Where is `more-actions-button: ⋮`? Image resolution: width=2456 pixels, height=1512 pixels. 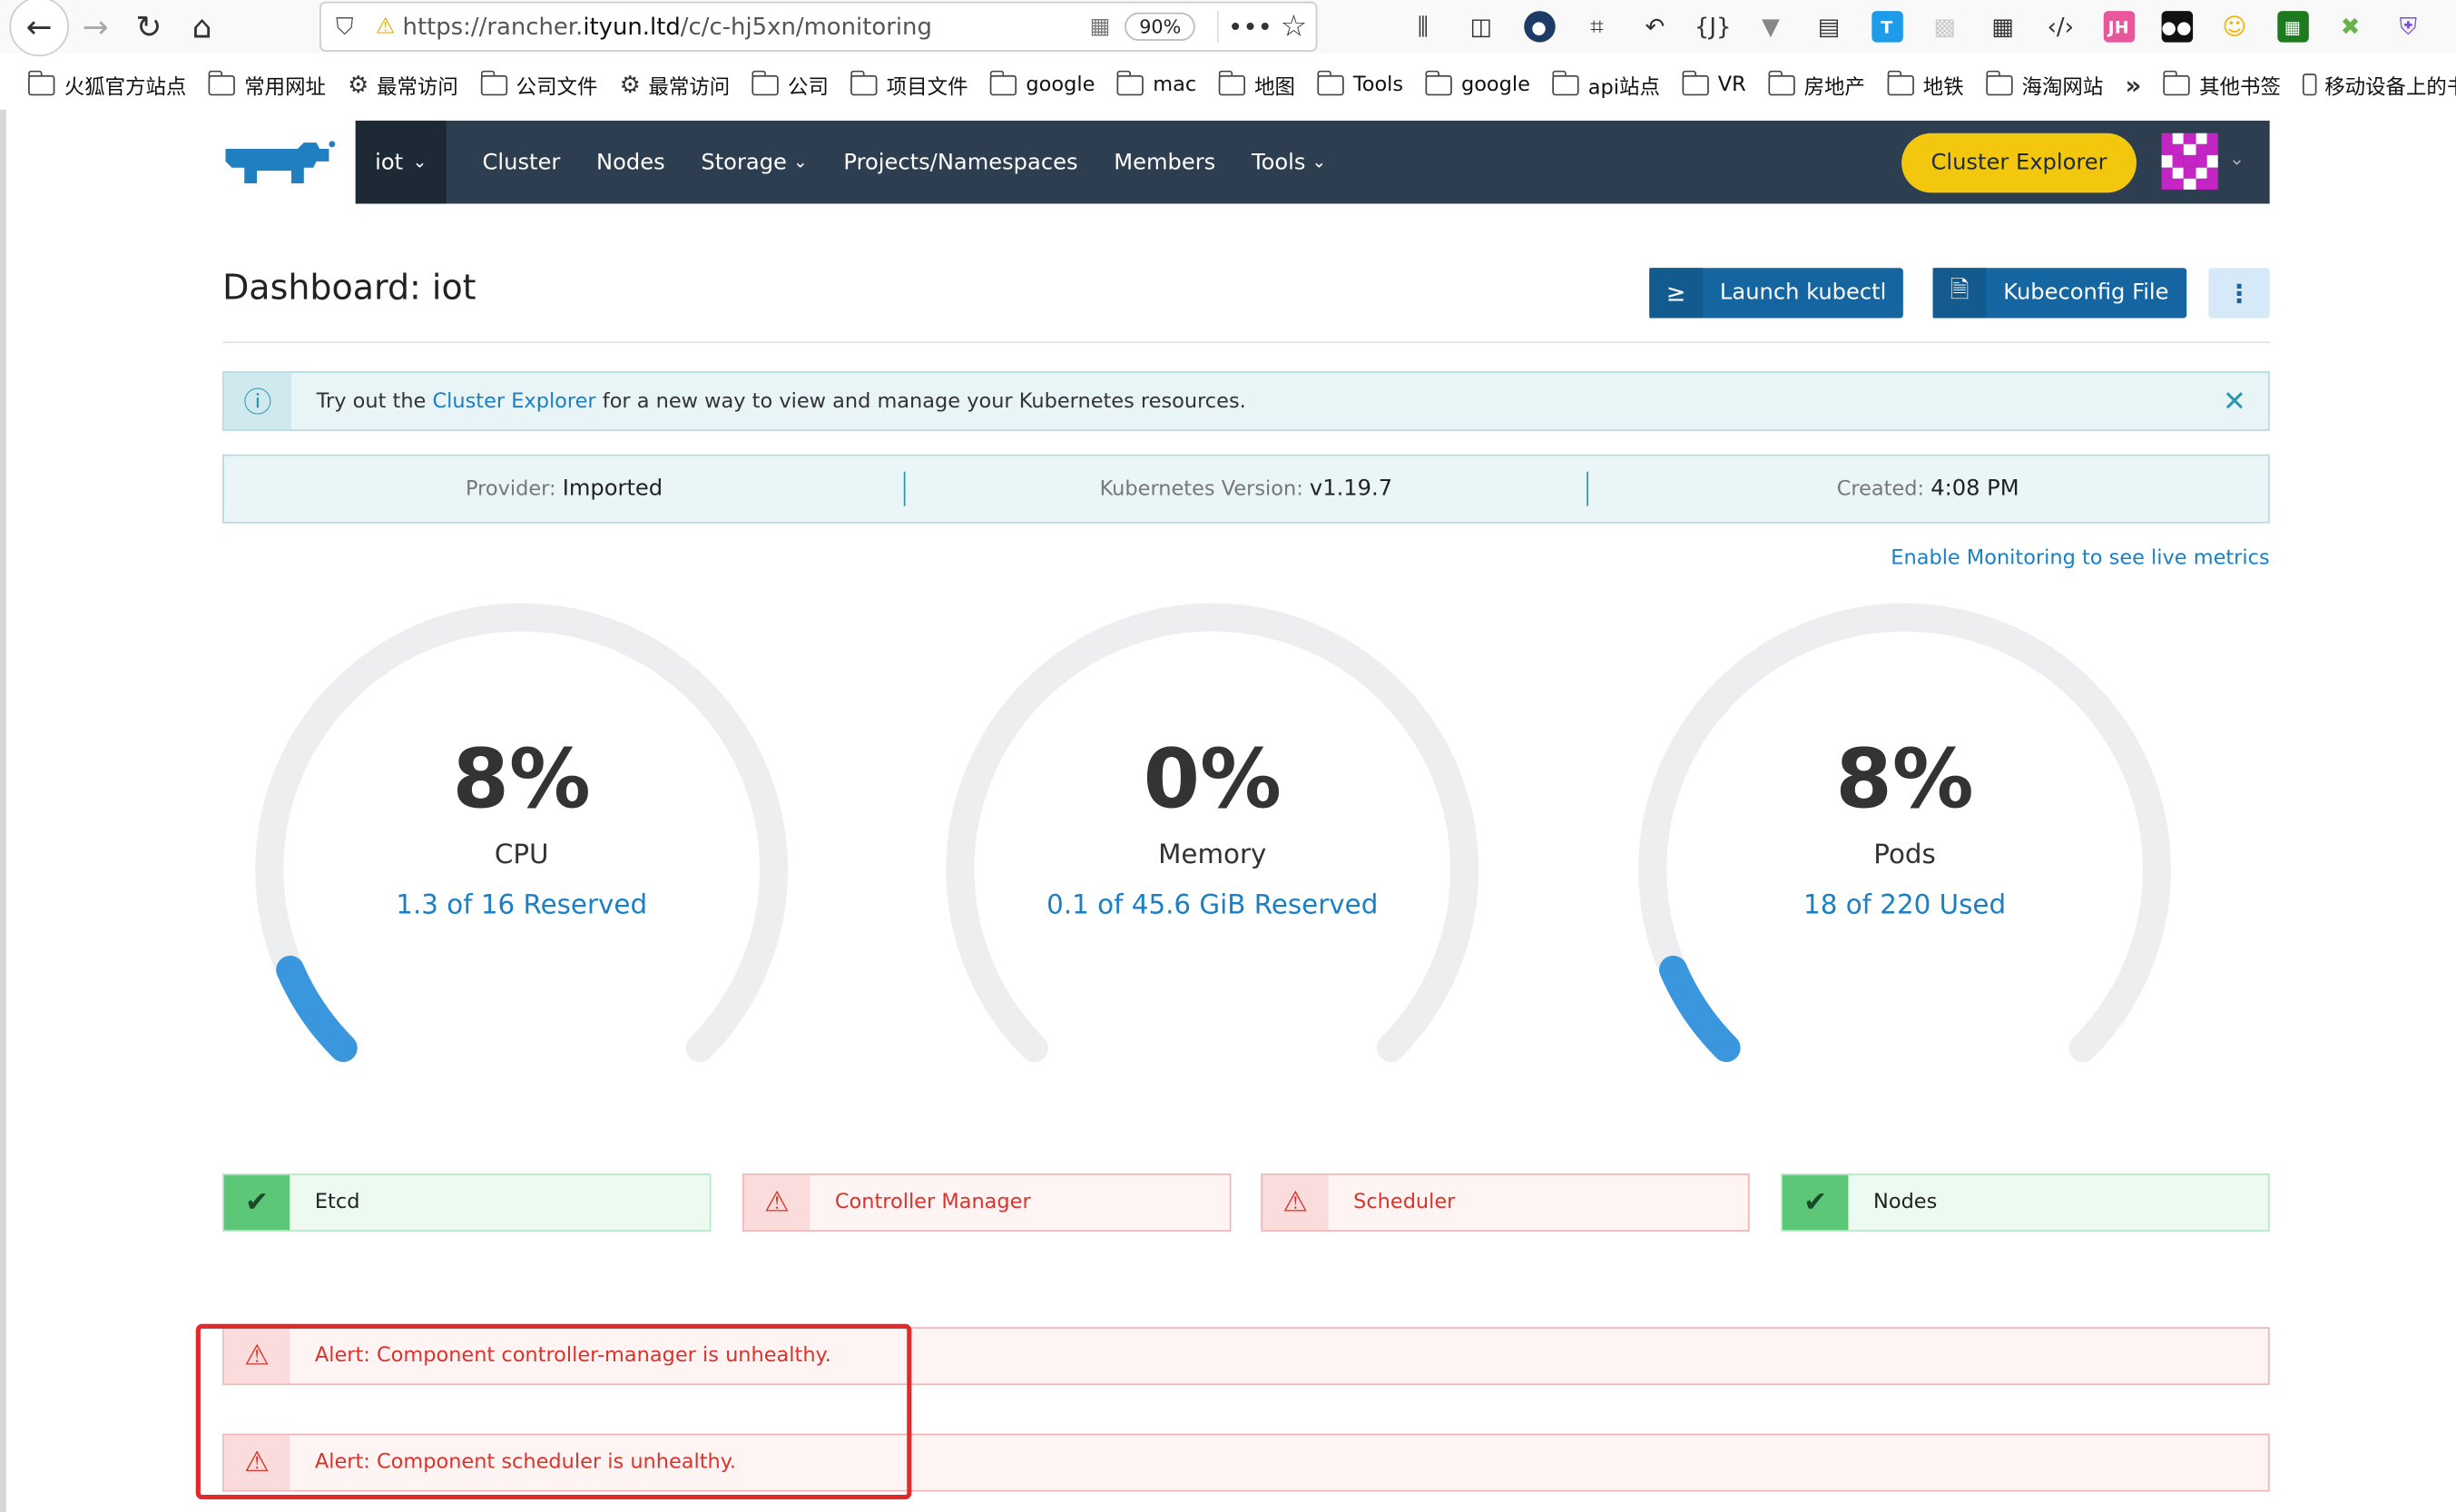 more-actions-button: ⋮ is located at coordinates (2239, 293).